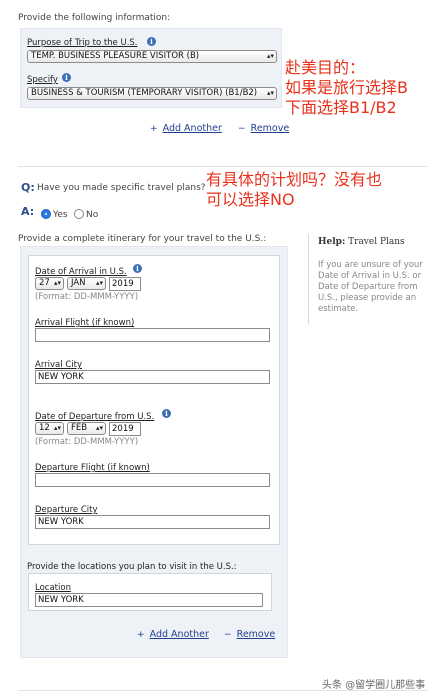 The height and width of the screenshot is (698, 448). Describe the element at coordinates (346, 87) in the screenshot. I see `annotation-purpose: 赴美目的： 如果是旅行选择B 下面选择B1/B2` at that location.